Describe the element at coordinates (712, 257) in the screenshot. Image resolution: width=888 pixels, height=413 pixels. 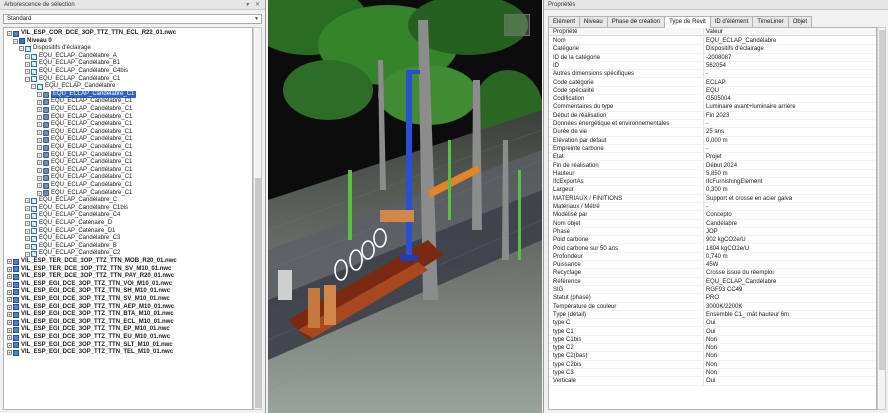
I see `property-row: Profondeur 0,740 m` at that location.